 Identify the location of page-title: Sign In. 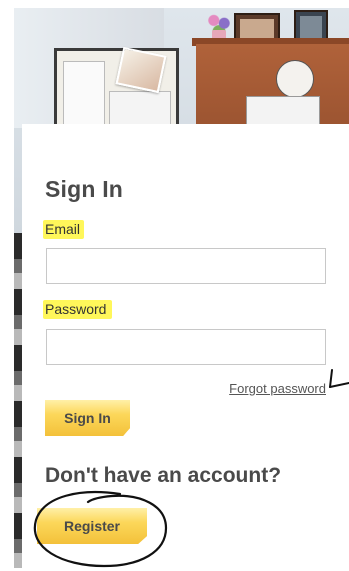
(84, 189).